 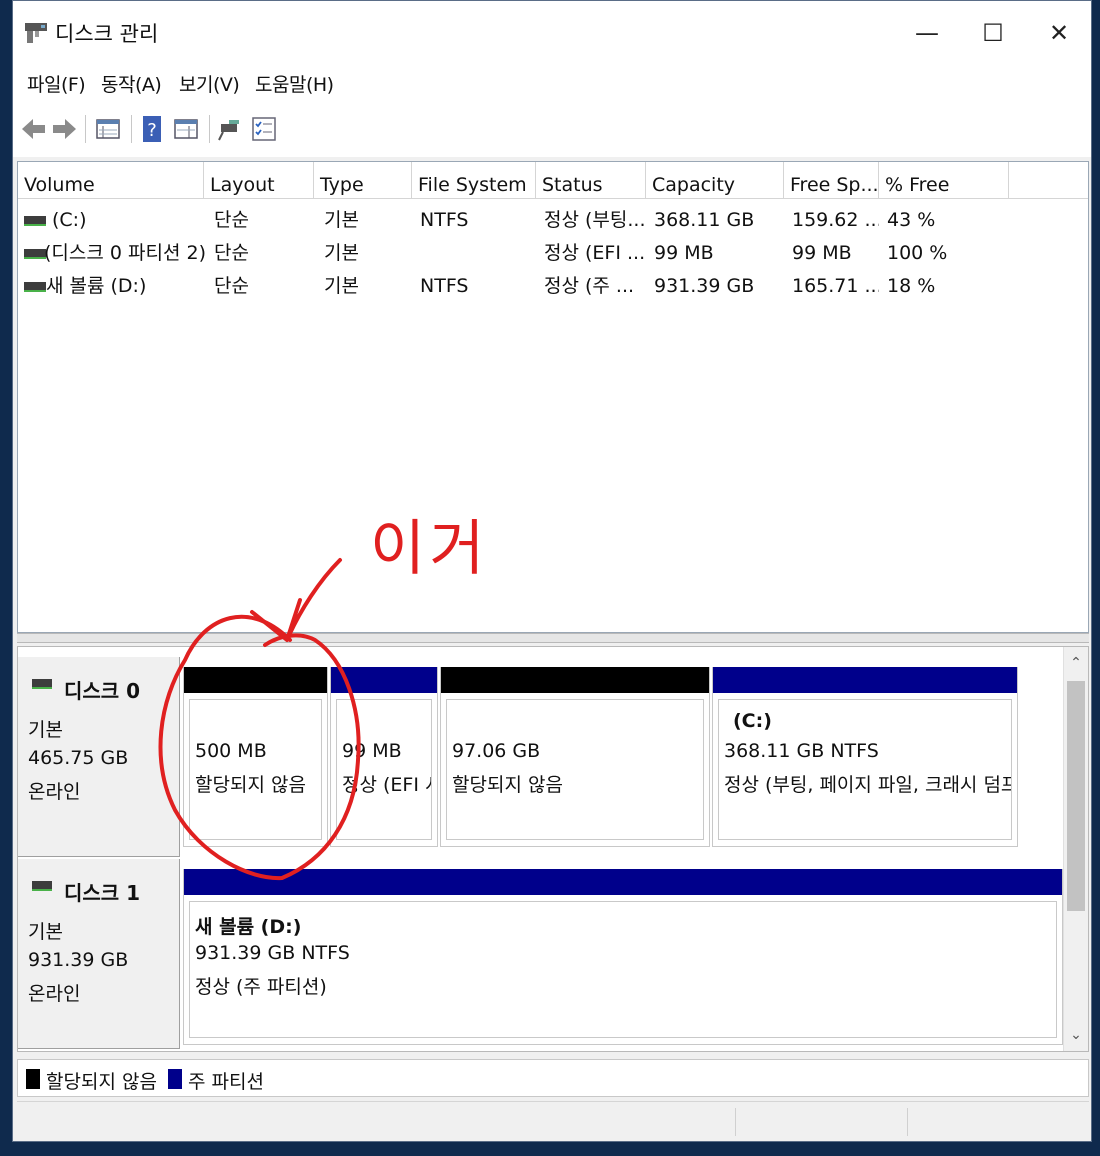 What do you see at coordinates (259, 180) in the screenshot?
I see `column-header-layout: Layout` at bounding box center [259, 180].